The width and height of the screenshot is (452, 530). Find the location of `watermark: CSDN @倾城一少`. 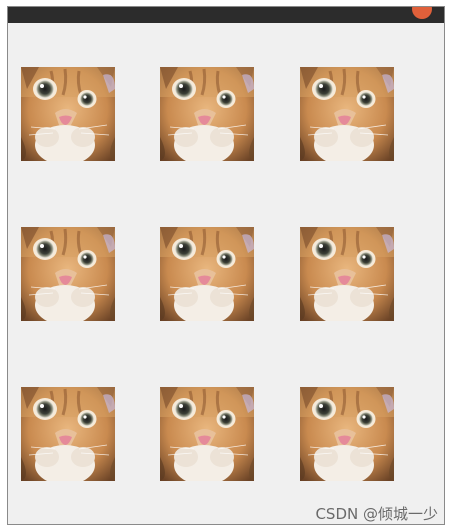

watermark: CSDN @倾城一少 is located at coordinates (376, 514).